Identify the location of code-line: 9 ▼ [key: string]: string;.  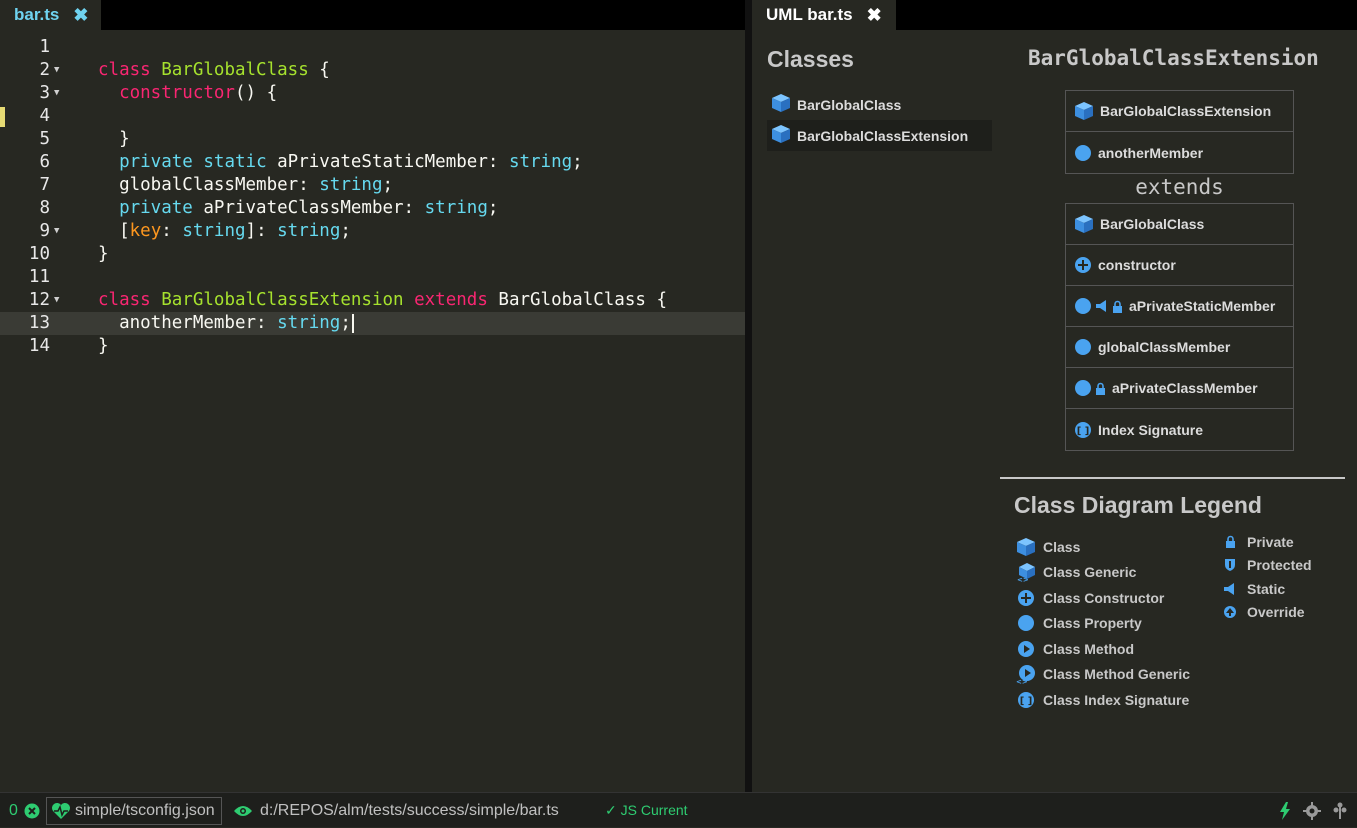
(195, 231).